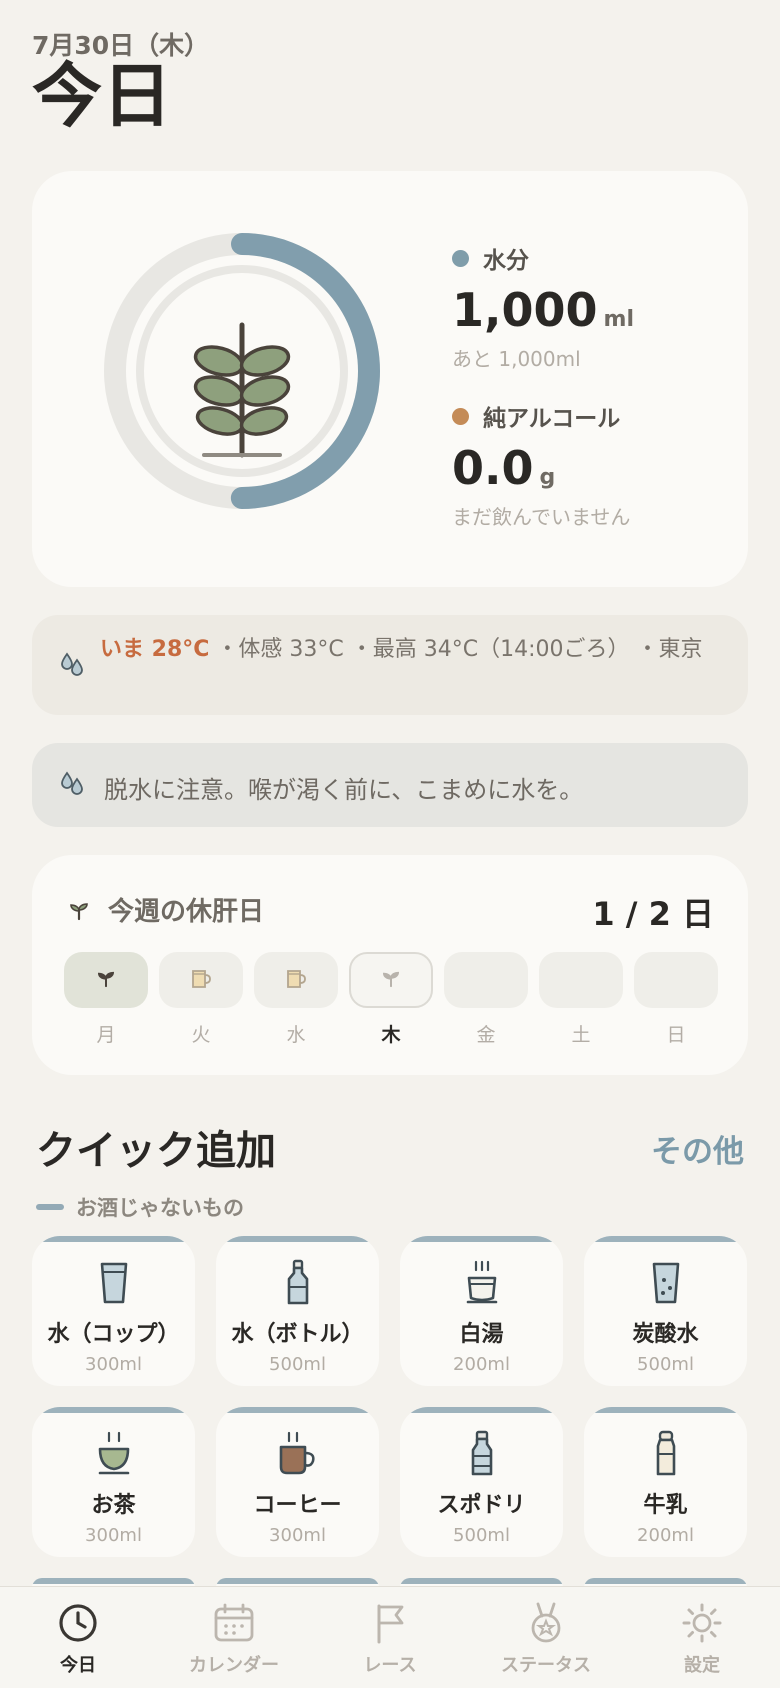  Describe the element at coordinates (155, 649) in the screenshot. I see `current-temperature: いま 28°C` at that location.